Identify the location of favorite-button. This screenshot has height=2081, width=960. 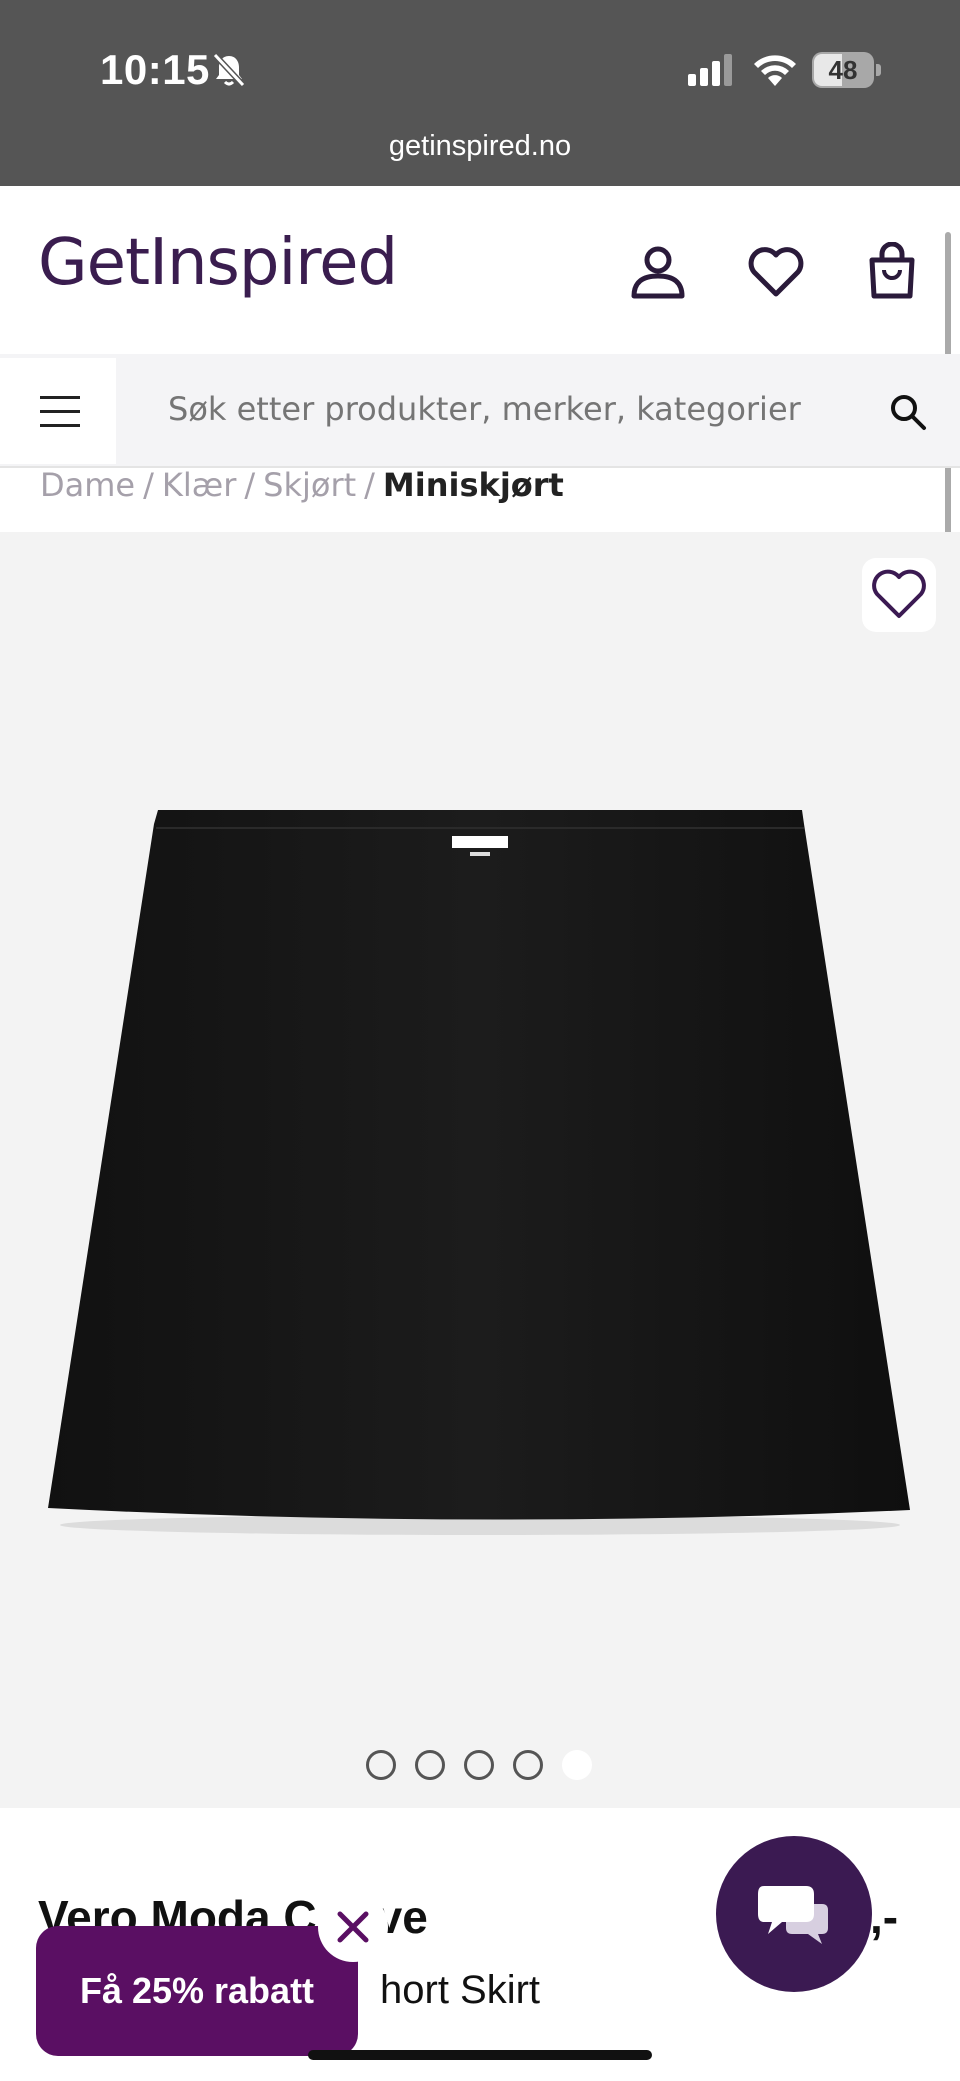
(899, 595).